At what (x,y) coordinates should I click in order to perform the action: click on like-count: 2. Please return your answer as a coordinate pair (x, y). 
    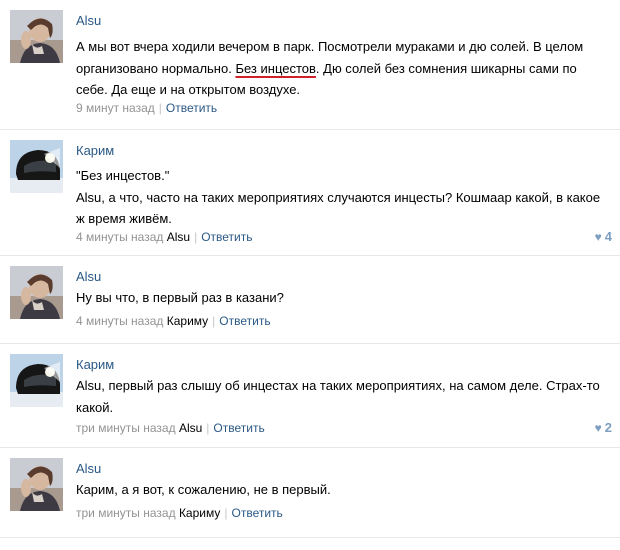
    Looking at the image, I should click on (608, 427).